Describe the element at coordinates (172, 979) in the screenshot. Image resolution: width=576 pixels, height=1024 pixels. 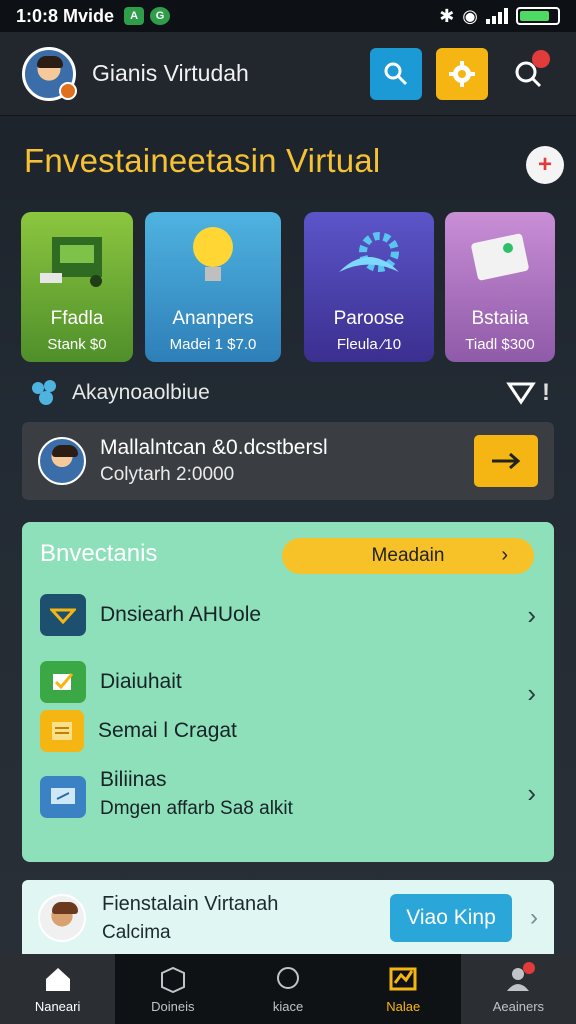
I see `box-icon` at that location.